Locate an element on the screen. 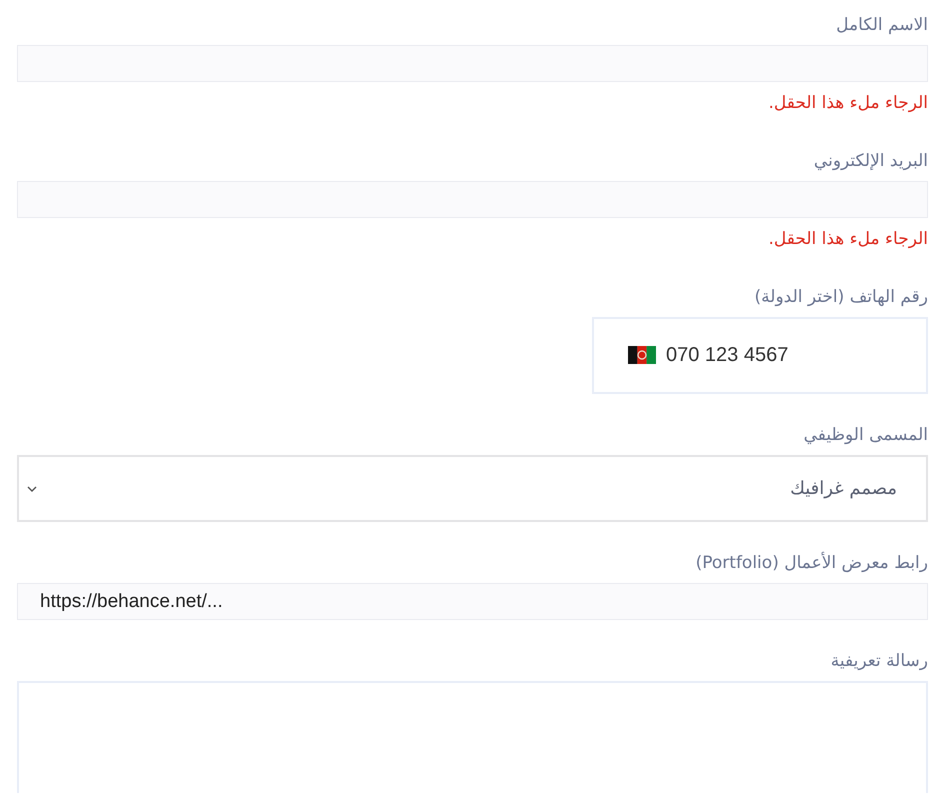  field-label: المسمى الوظيفي is located at coordinates (865, 435).